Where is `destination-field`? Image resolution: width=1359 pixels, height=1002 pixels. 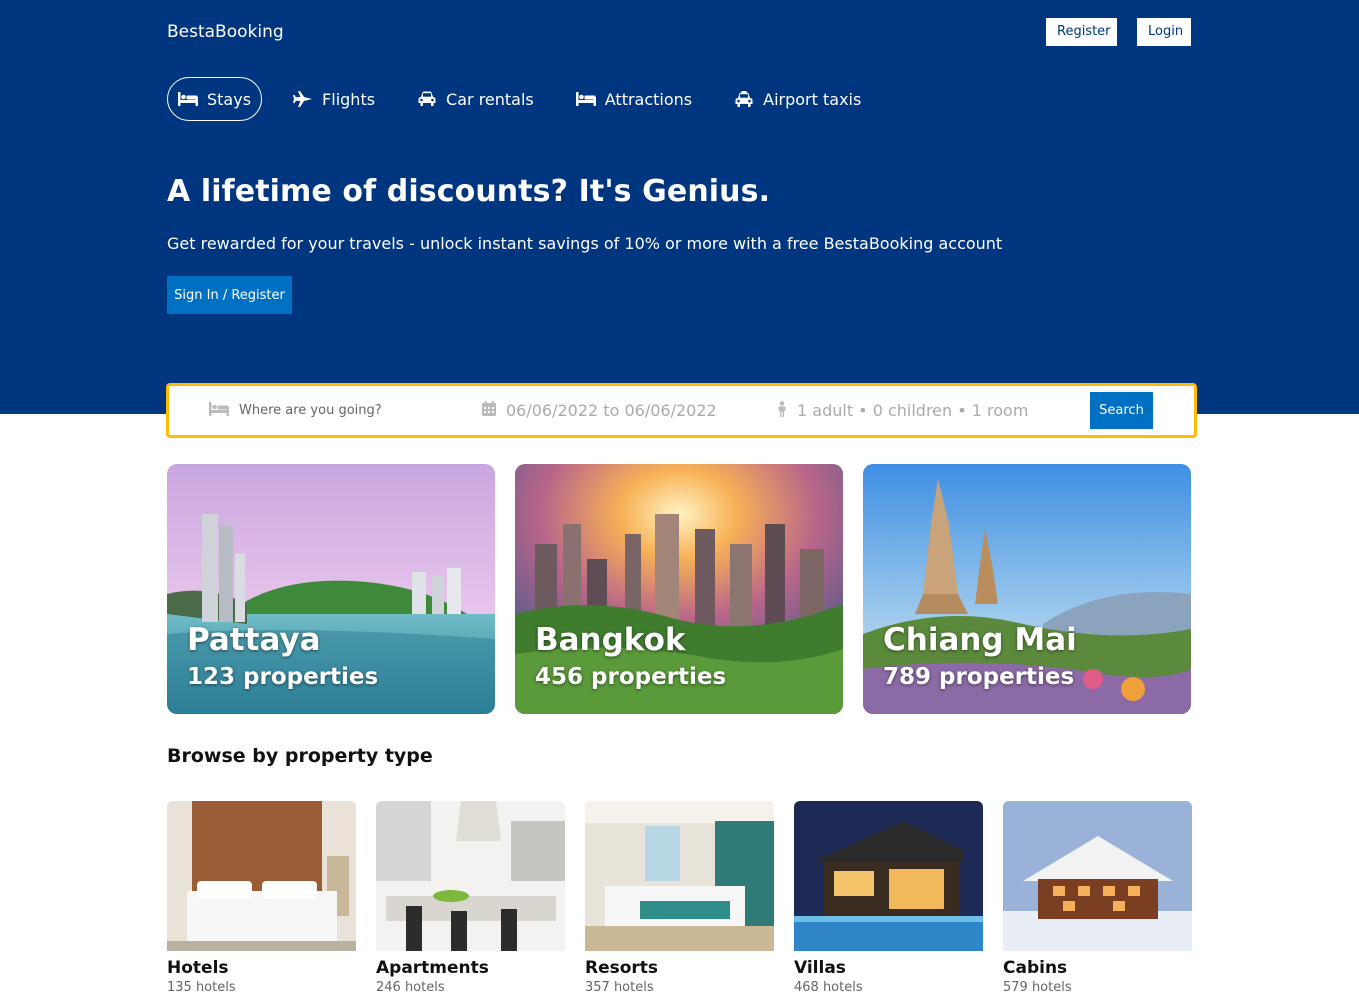 destination-field is located at coordinates (334, 410).